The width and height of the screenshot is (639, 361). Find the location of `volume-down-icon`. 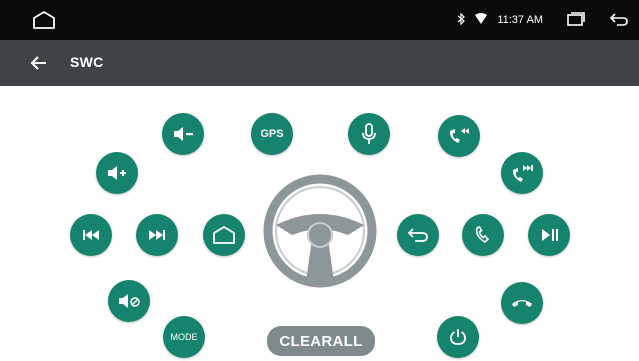

volume-down-icon is located at coordinates (183, 134).